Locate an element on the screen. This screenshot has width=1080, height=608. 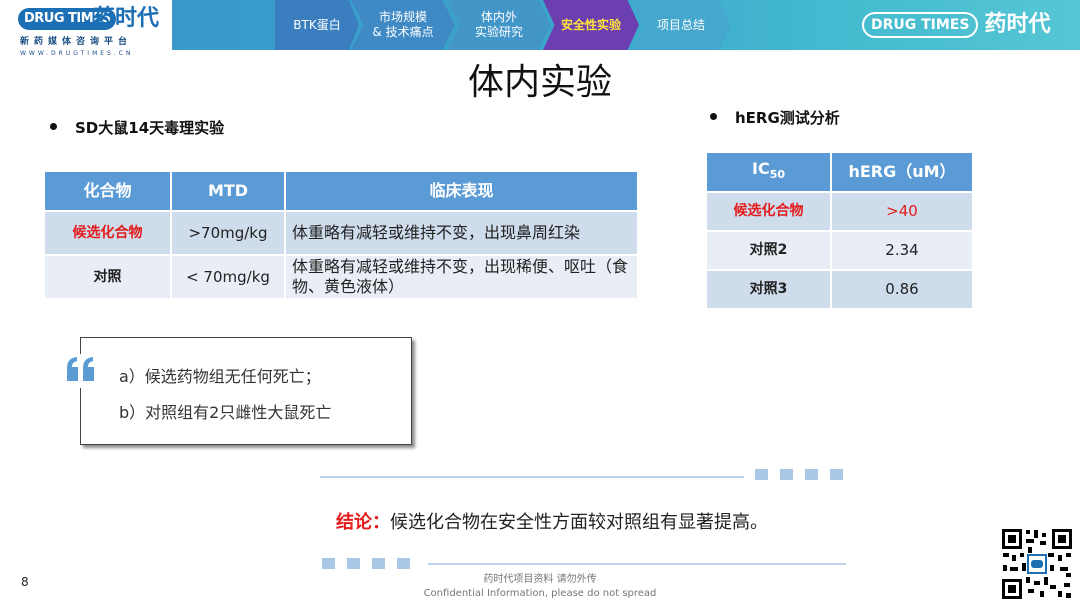
cell-value: 2.34 is located at coordinates (902, 250).